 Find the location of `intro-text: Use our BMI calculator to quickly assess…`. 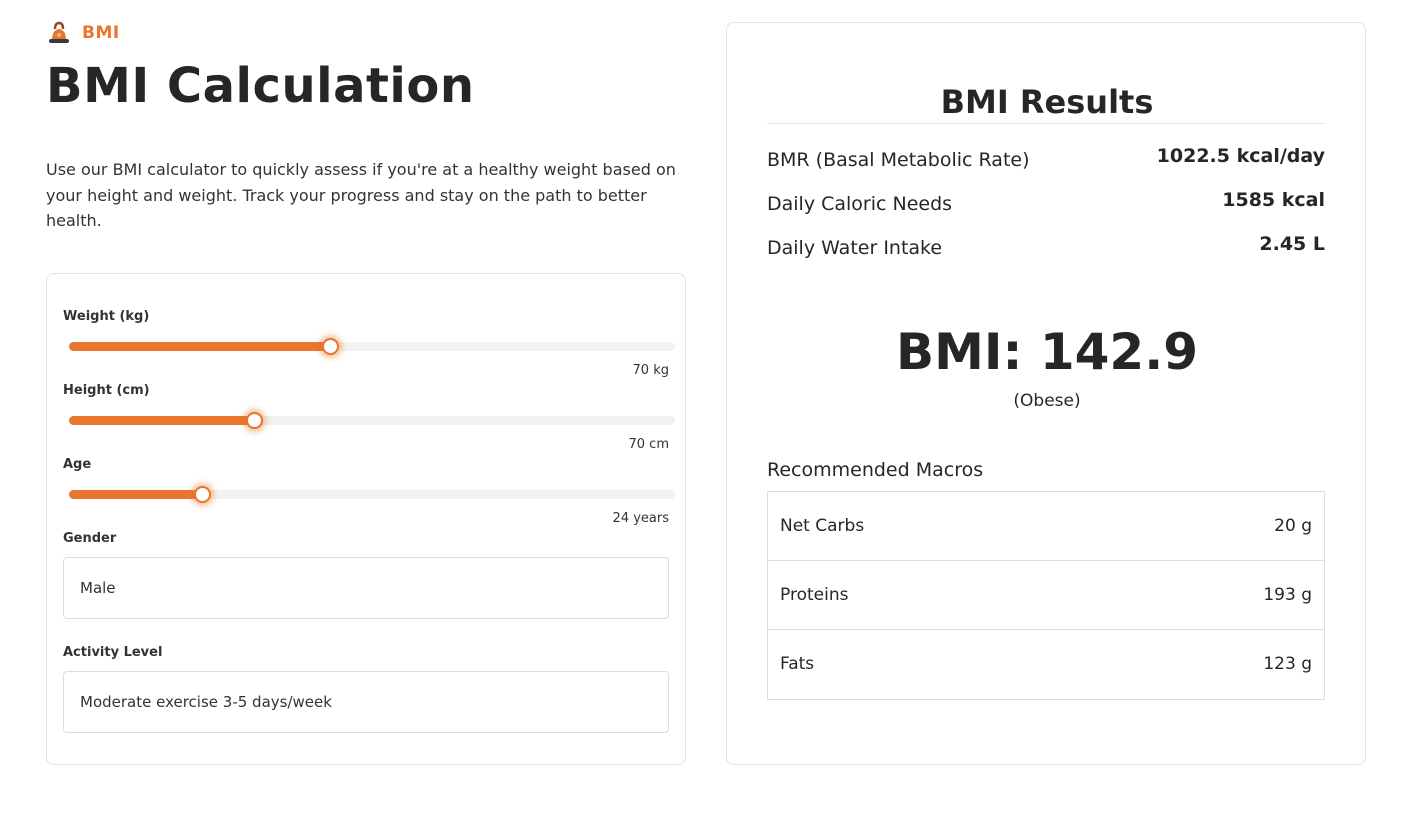

intro-text: Use our BMI calculator to quickly assess… is located at coordinates (361, 195).